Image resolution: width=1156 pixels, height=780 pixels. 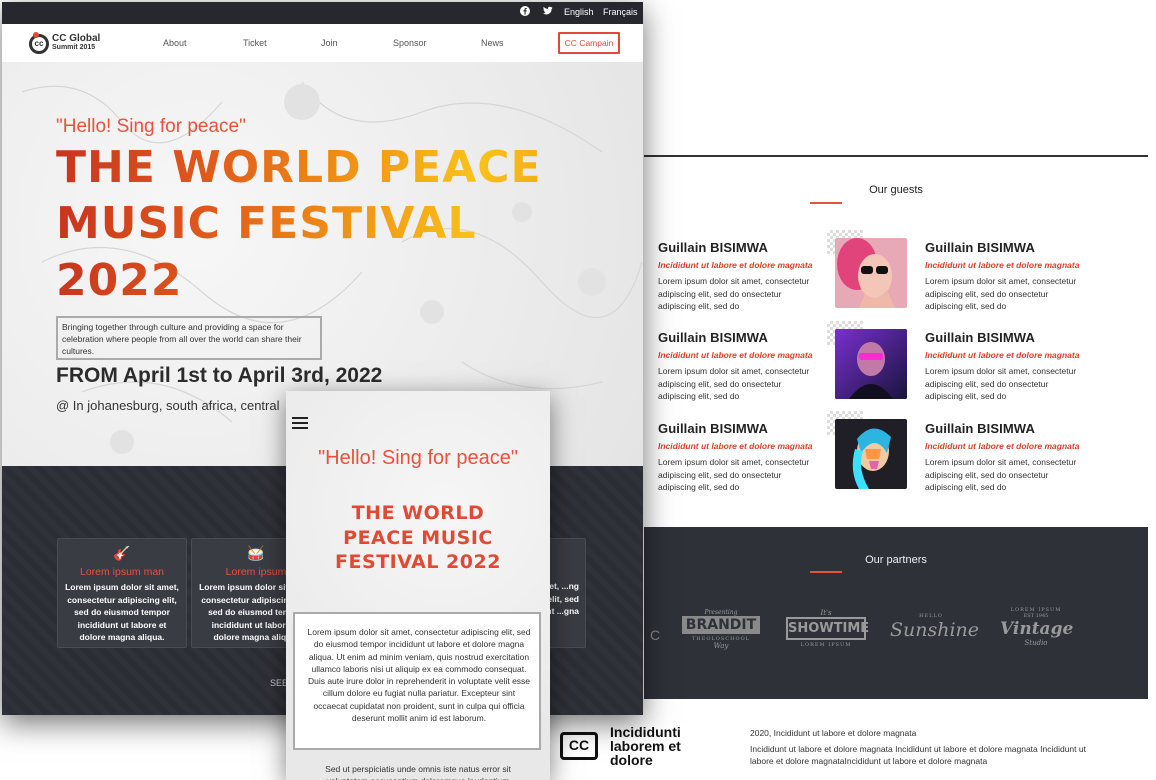 What do you see at coordinates (579, 12) in the screenshot?
I see `lang-english-link: English` at bounding box center [579, 12].